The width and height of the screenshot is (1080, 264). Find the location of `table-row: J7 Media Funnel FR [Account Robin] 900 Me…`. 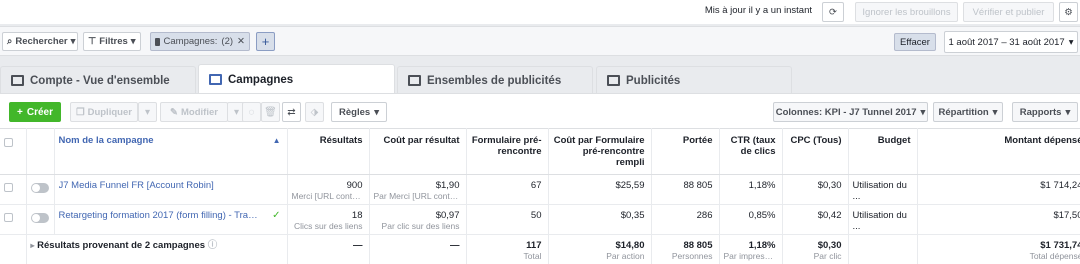

table-row: J7 Media Funnel FR [Account Robin] 900 Me… is located at coordinates (540, 189).